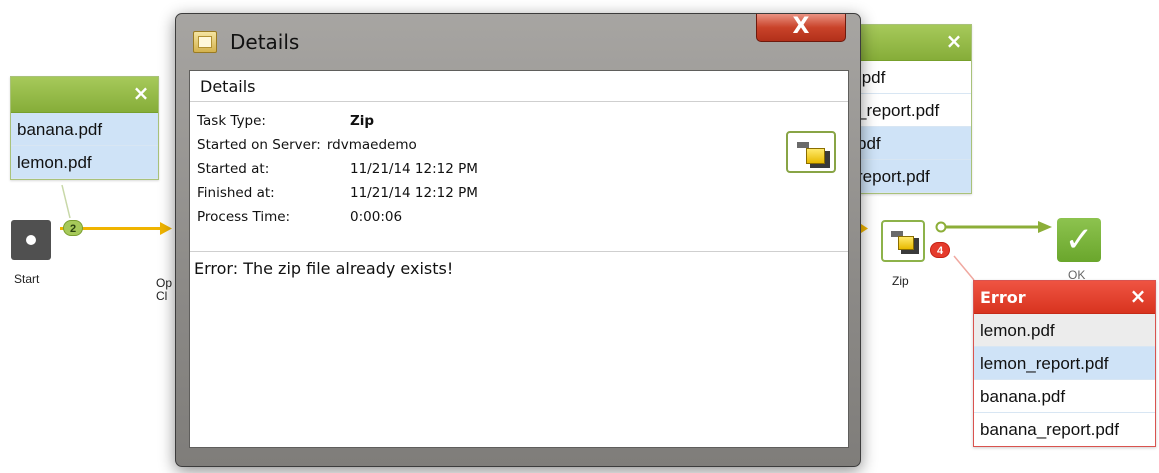  Describe the element at coordinates (522, 193) in the screenshot. I see `detail-row-finished: Finished at: 11/21/14 12:12 PM` at that location.